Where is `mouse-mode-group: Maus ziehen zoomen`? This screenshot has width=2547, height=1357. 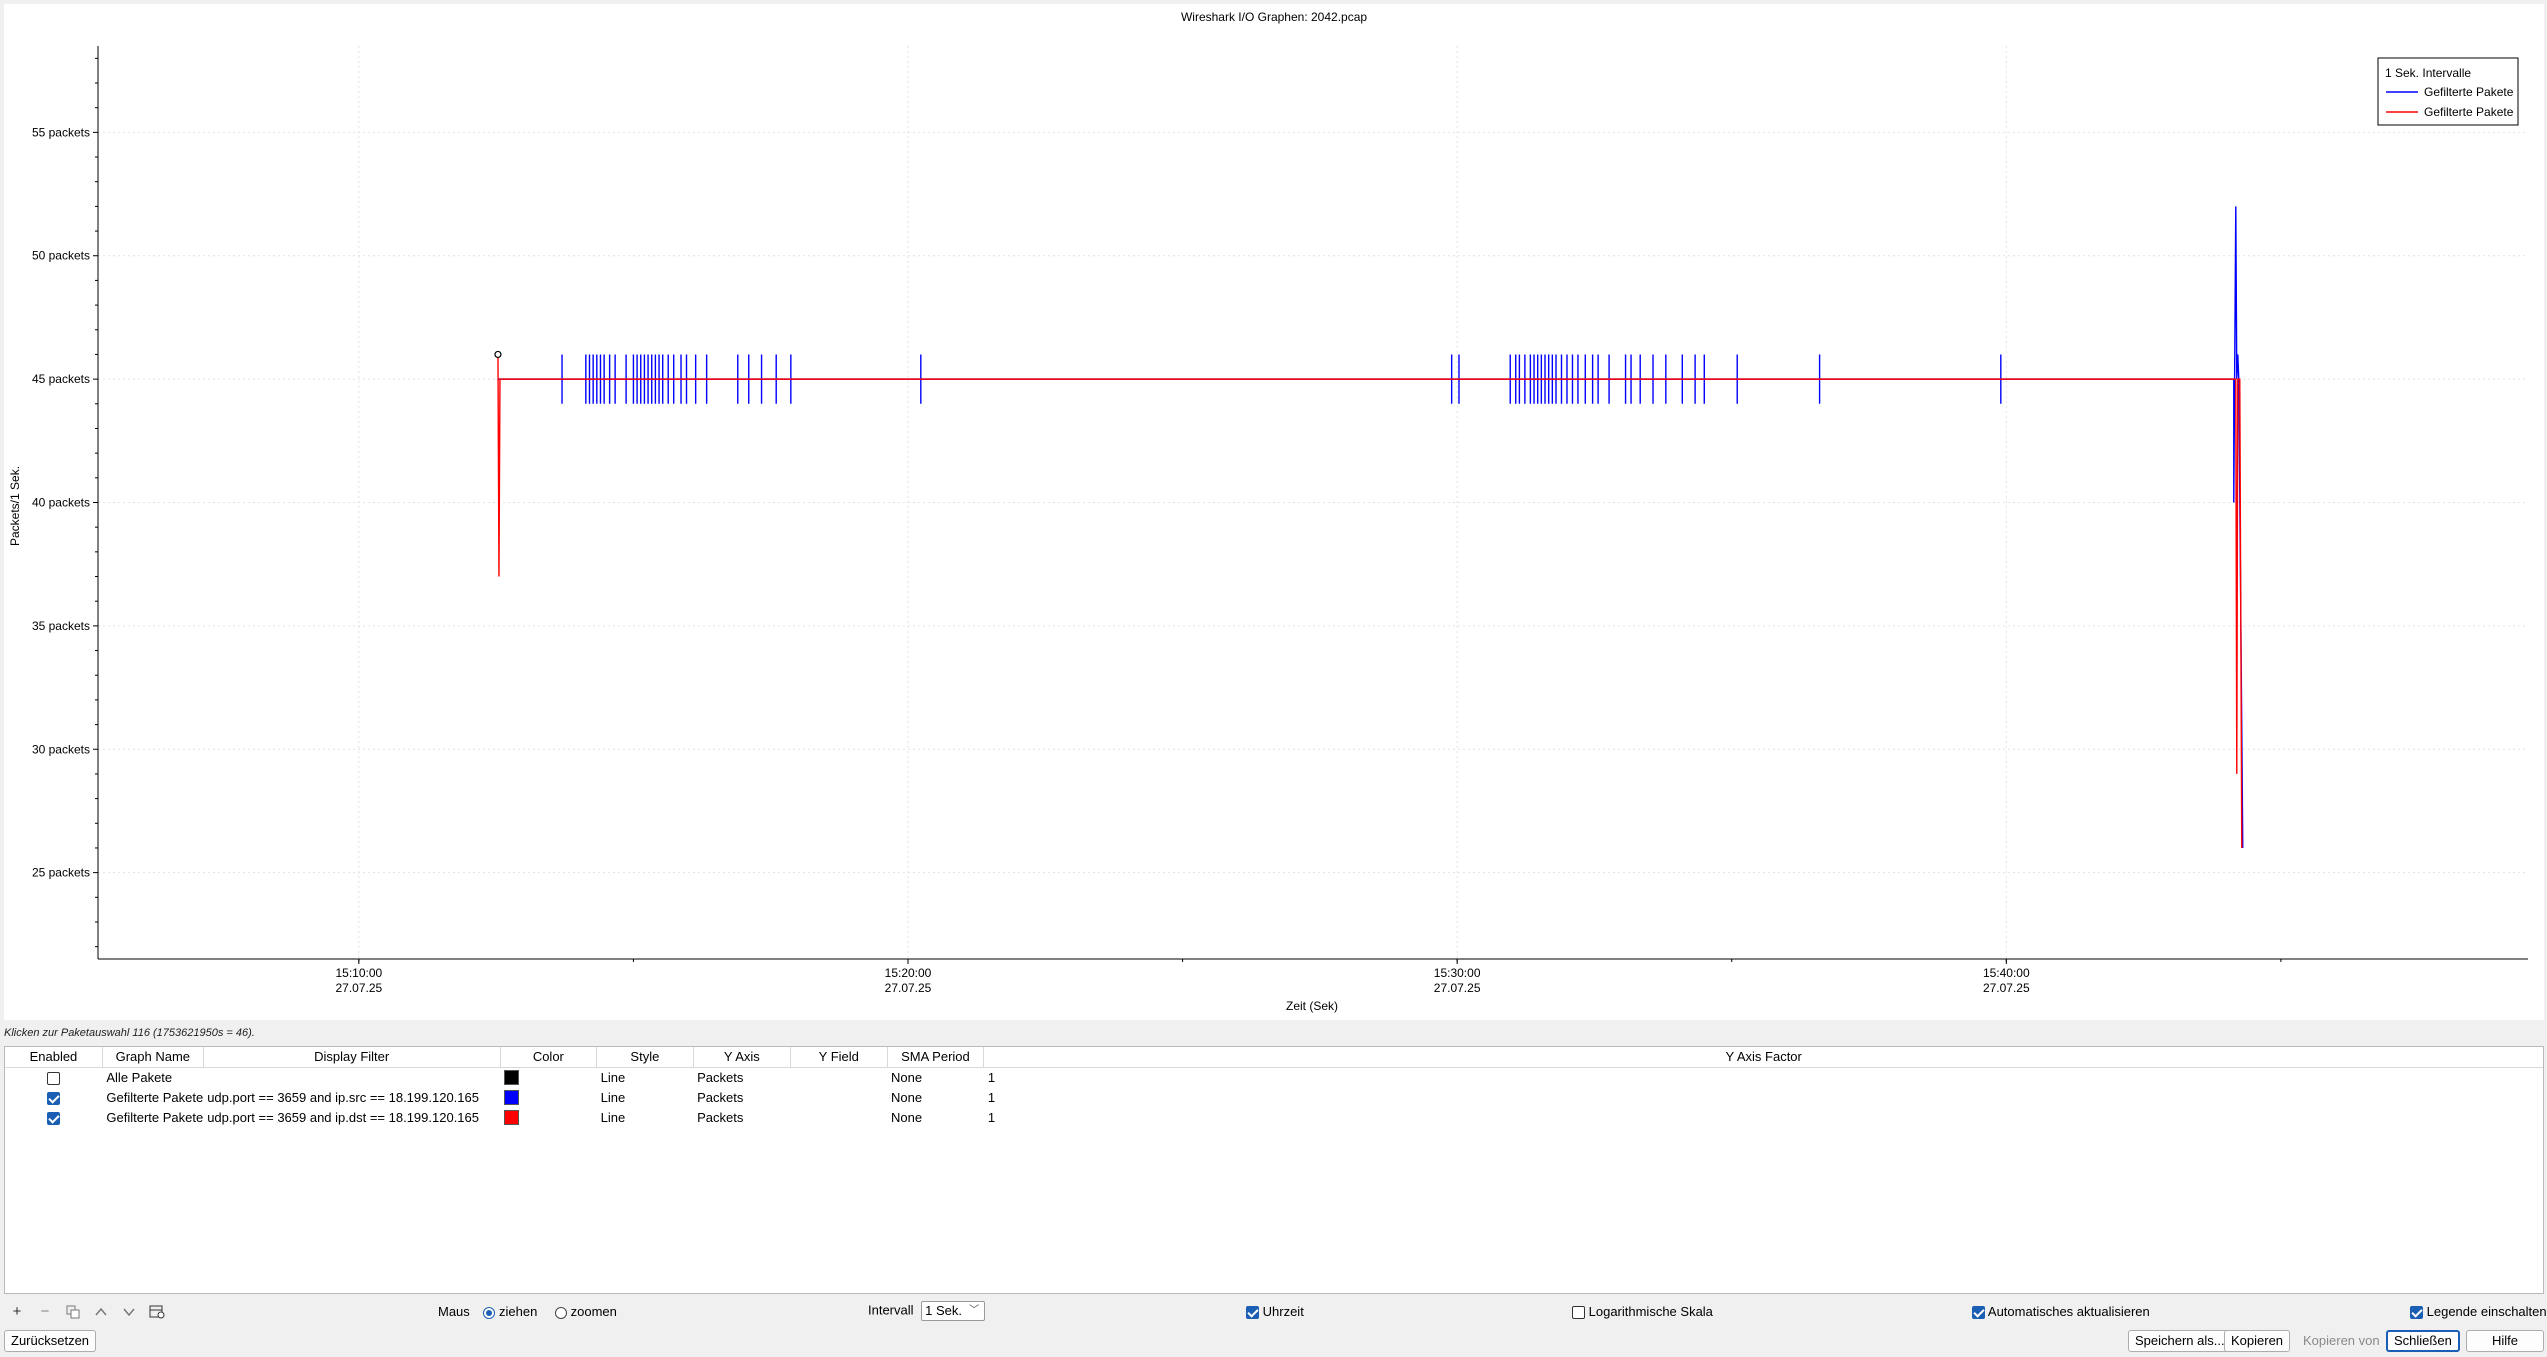
mouse-mode-group: Maus ziehen zoomen is located at coordinates (527, 1311).